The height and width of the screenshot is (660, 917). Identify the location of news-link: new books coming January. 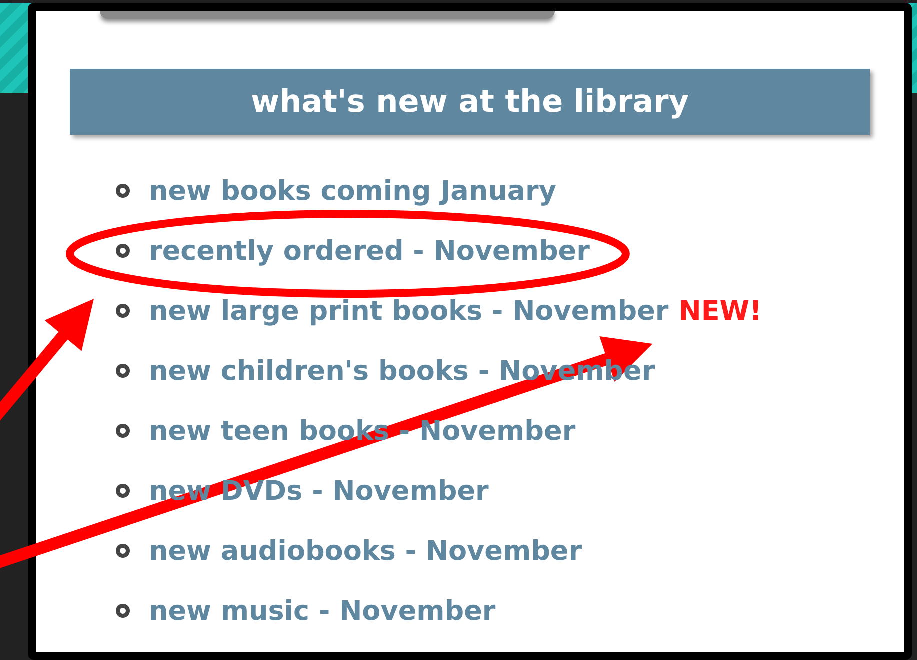
(352, 191).